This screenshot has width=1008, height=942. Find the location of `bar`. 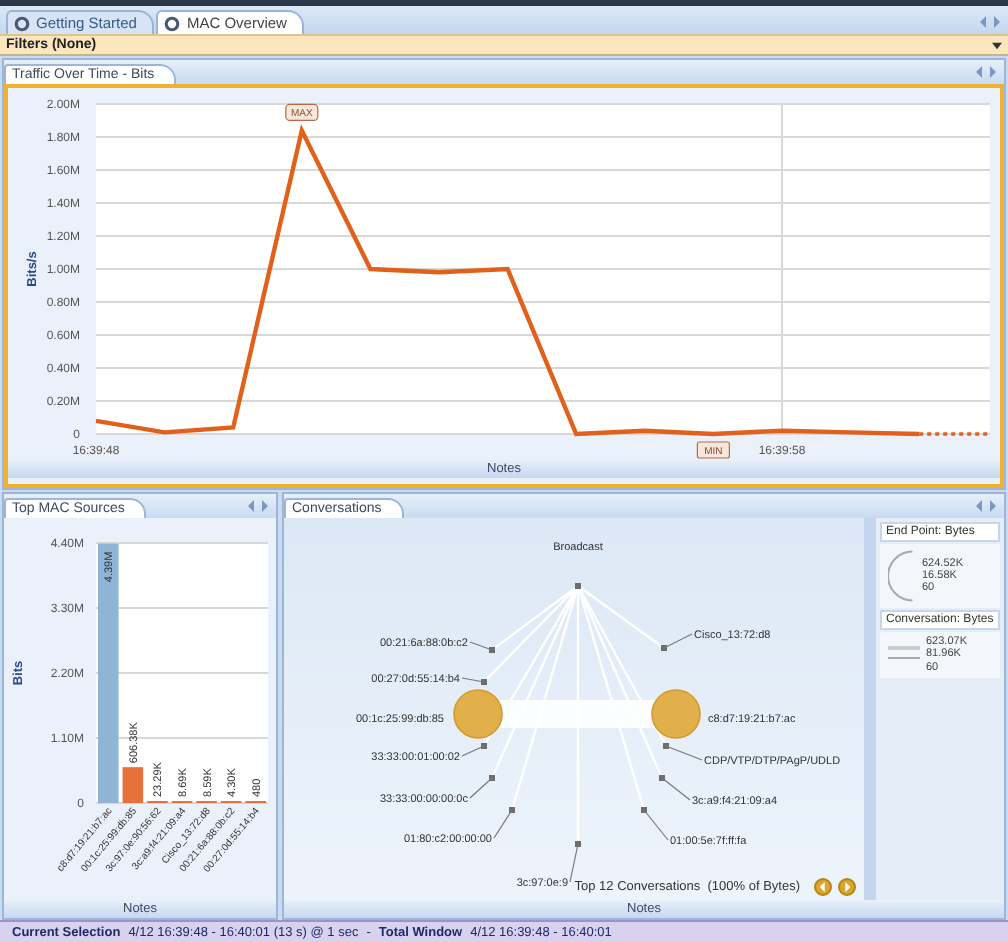

bar is located at coordinates (133, 785).